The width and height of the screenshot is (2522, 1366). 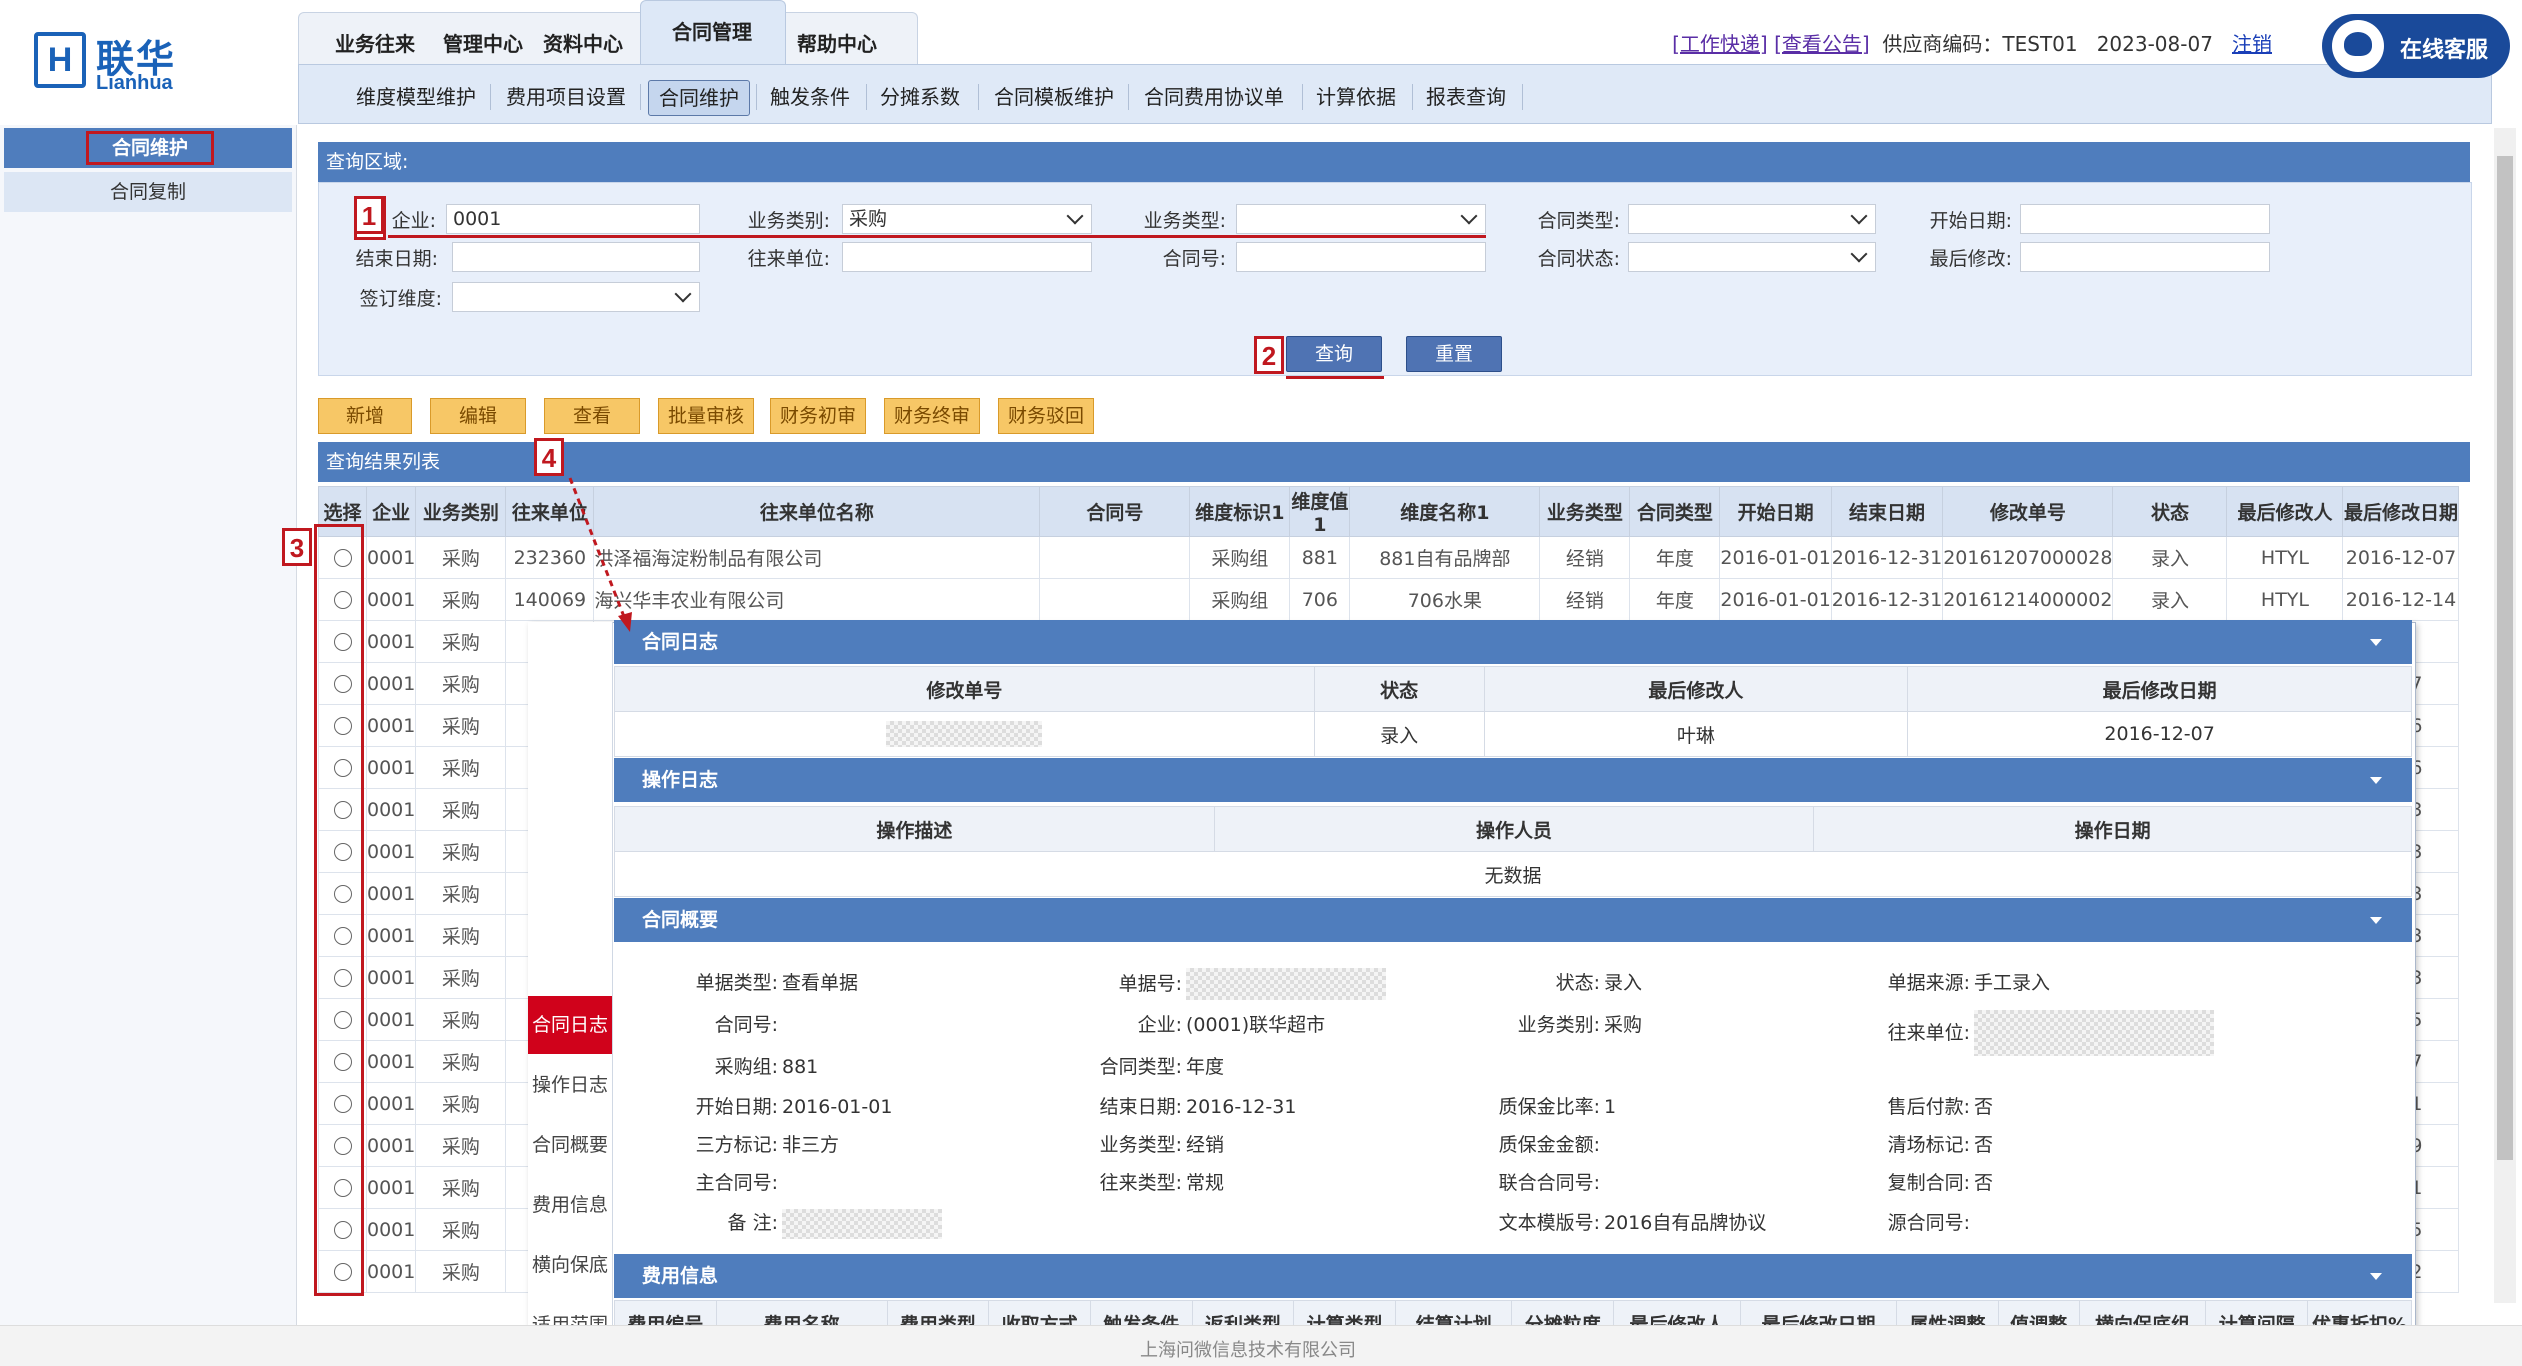 I want to click on start-date-input, so click(x=2145, y=219).